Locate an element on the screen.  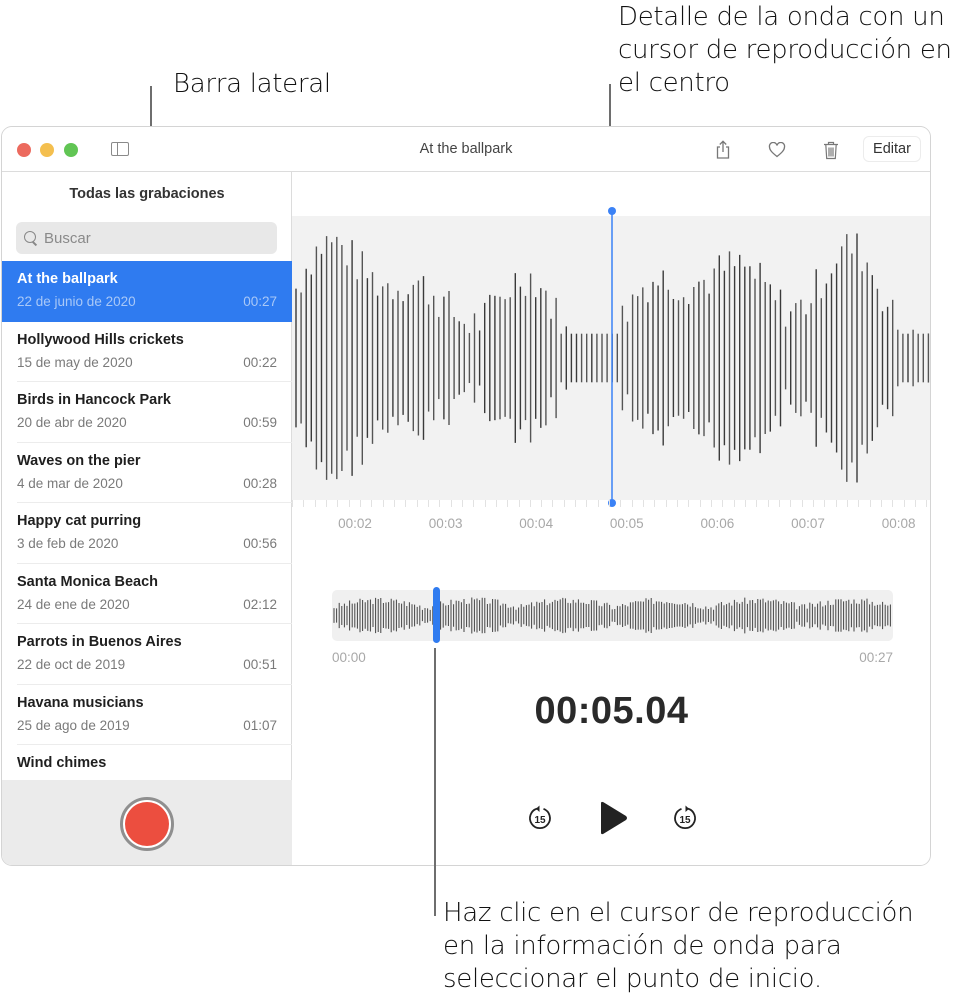
recording-date: 15 de may de 2020 is located at coordinates (75, 362).